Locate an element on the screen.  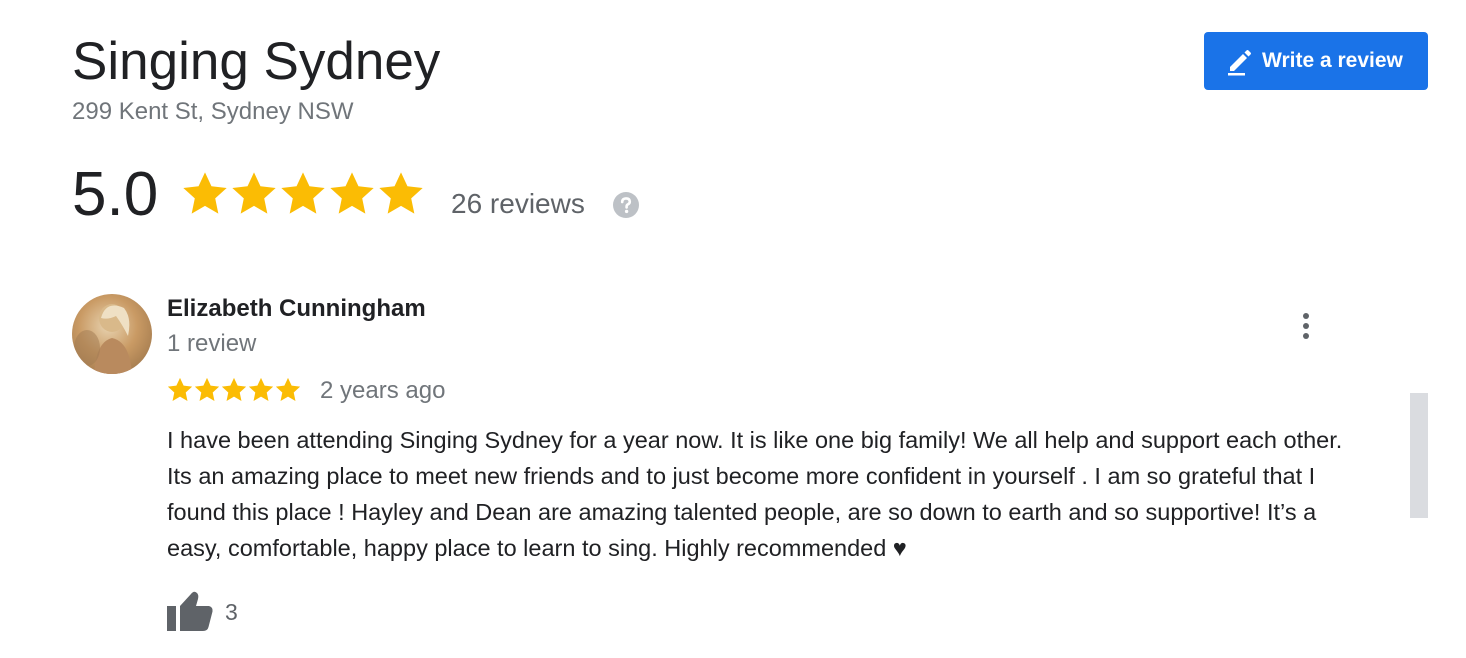
review-stars is located at coordinates (233, 390).